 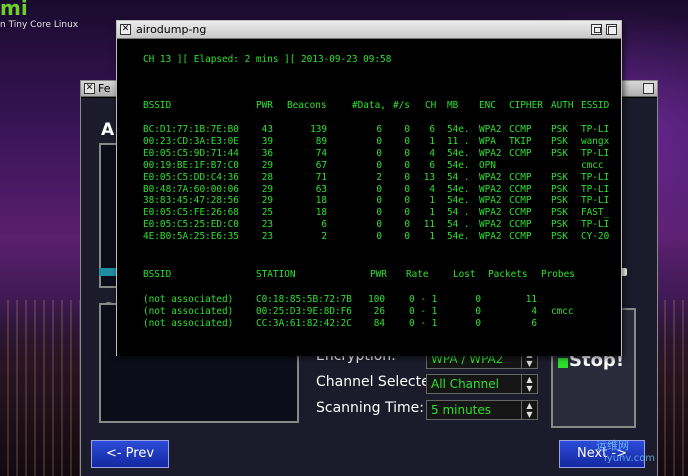 I want to click on ap-bssid-cell: BC:D1:77:1B:7E:B0, so click(x=191, y=129).